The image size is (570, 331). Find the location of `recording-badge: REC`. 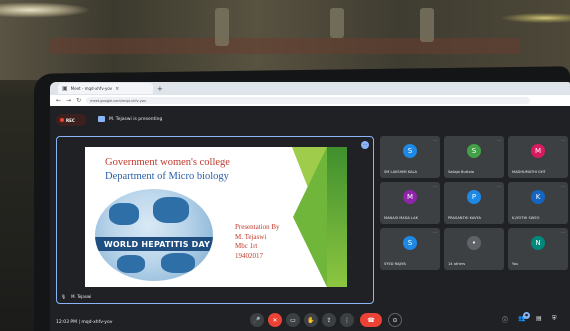

recording-badge: REC is located at coordinates (71, 120).